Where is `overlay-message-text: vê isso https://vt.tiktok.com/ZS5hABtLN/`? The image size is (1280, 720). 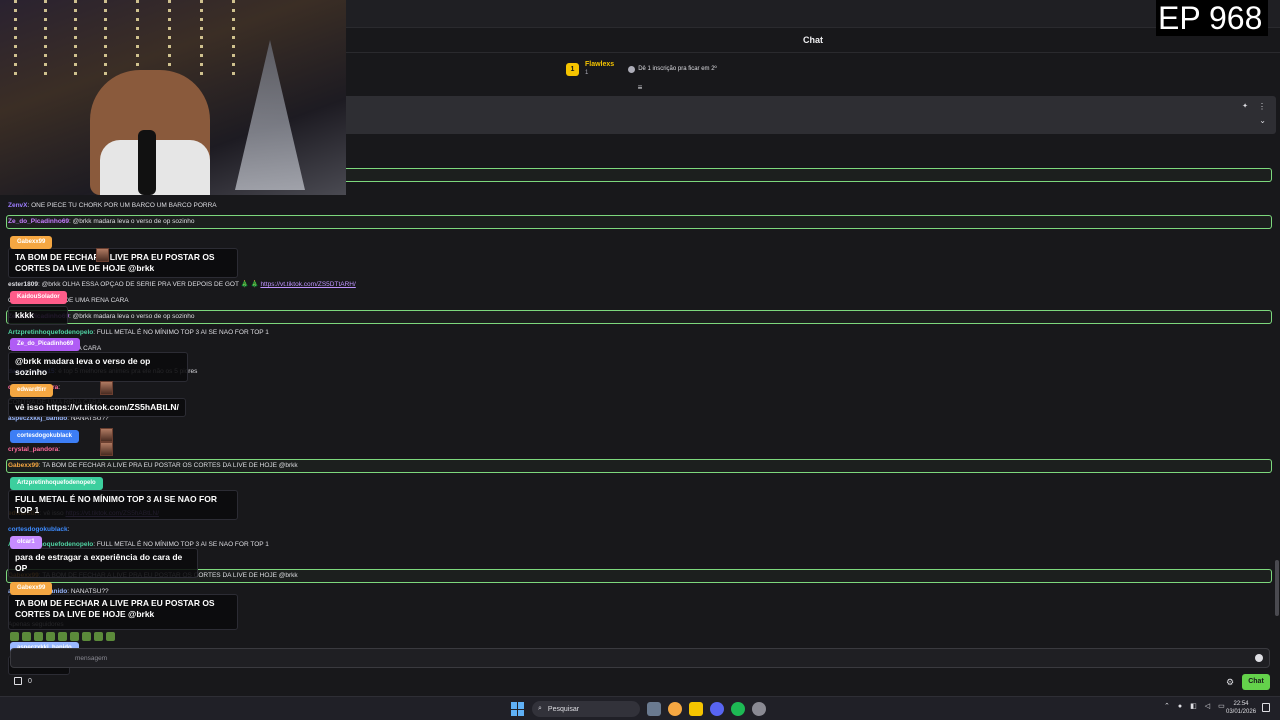 overlay-message-text: vê isso https://vt.tiktok.com/ZS5hABtLN/ is located at coordinates (97, 407).